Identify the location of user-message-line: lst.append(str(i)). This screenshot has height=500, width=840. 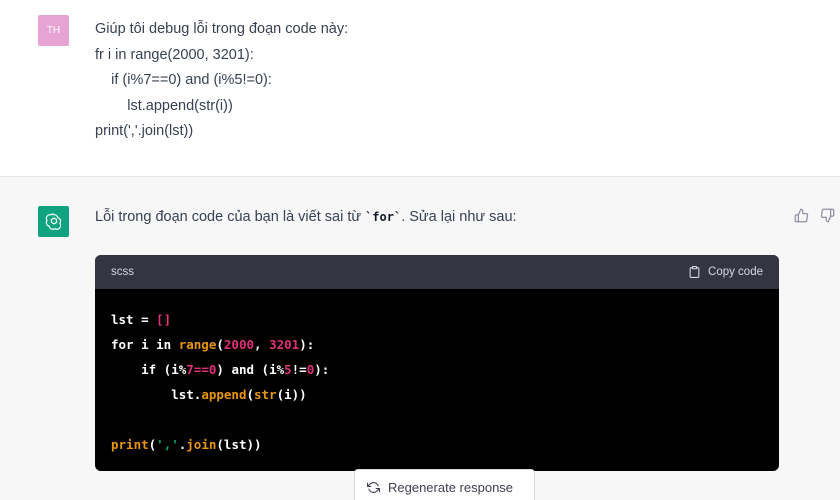
(164, 105).